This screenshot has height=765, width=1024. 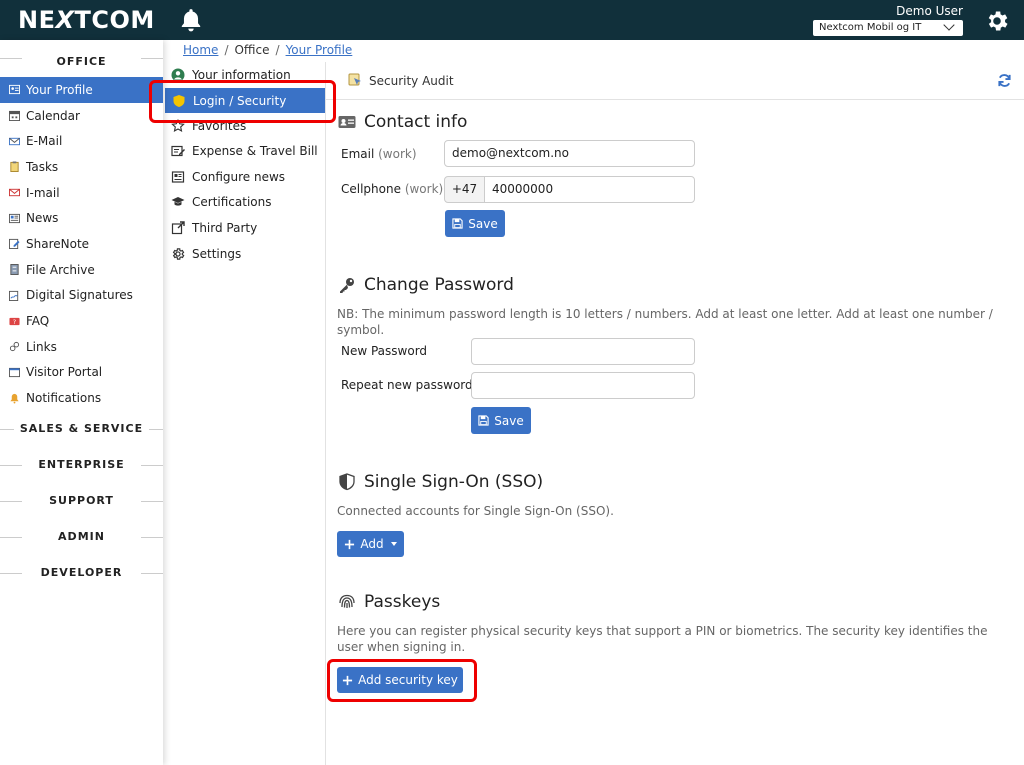 I want to click on highlight-add-security-key, so click(x=402, y=680).